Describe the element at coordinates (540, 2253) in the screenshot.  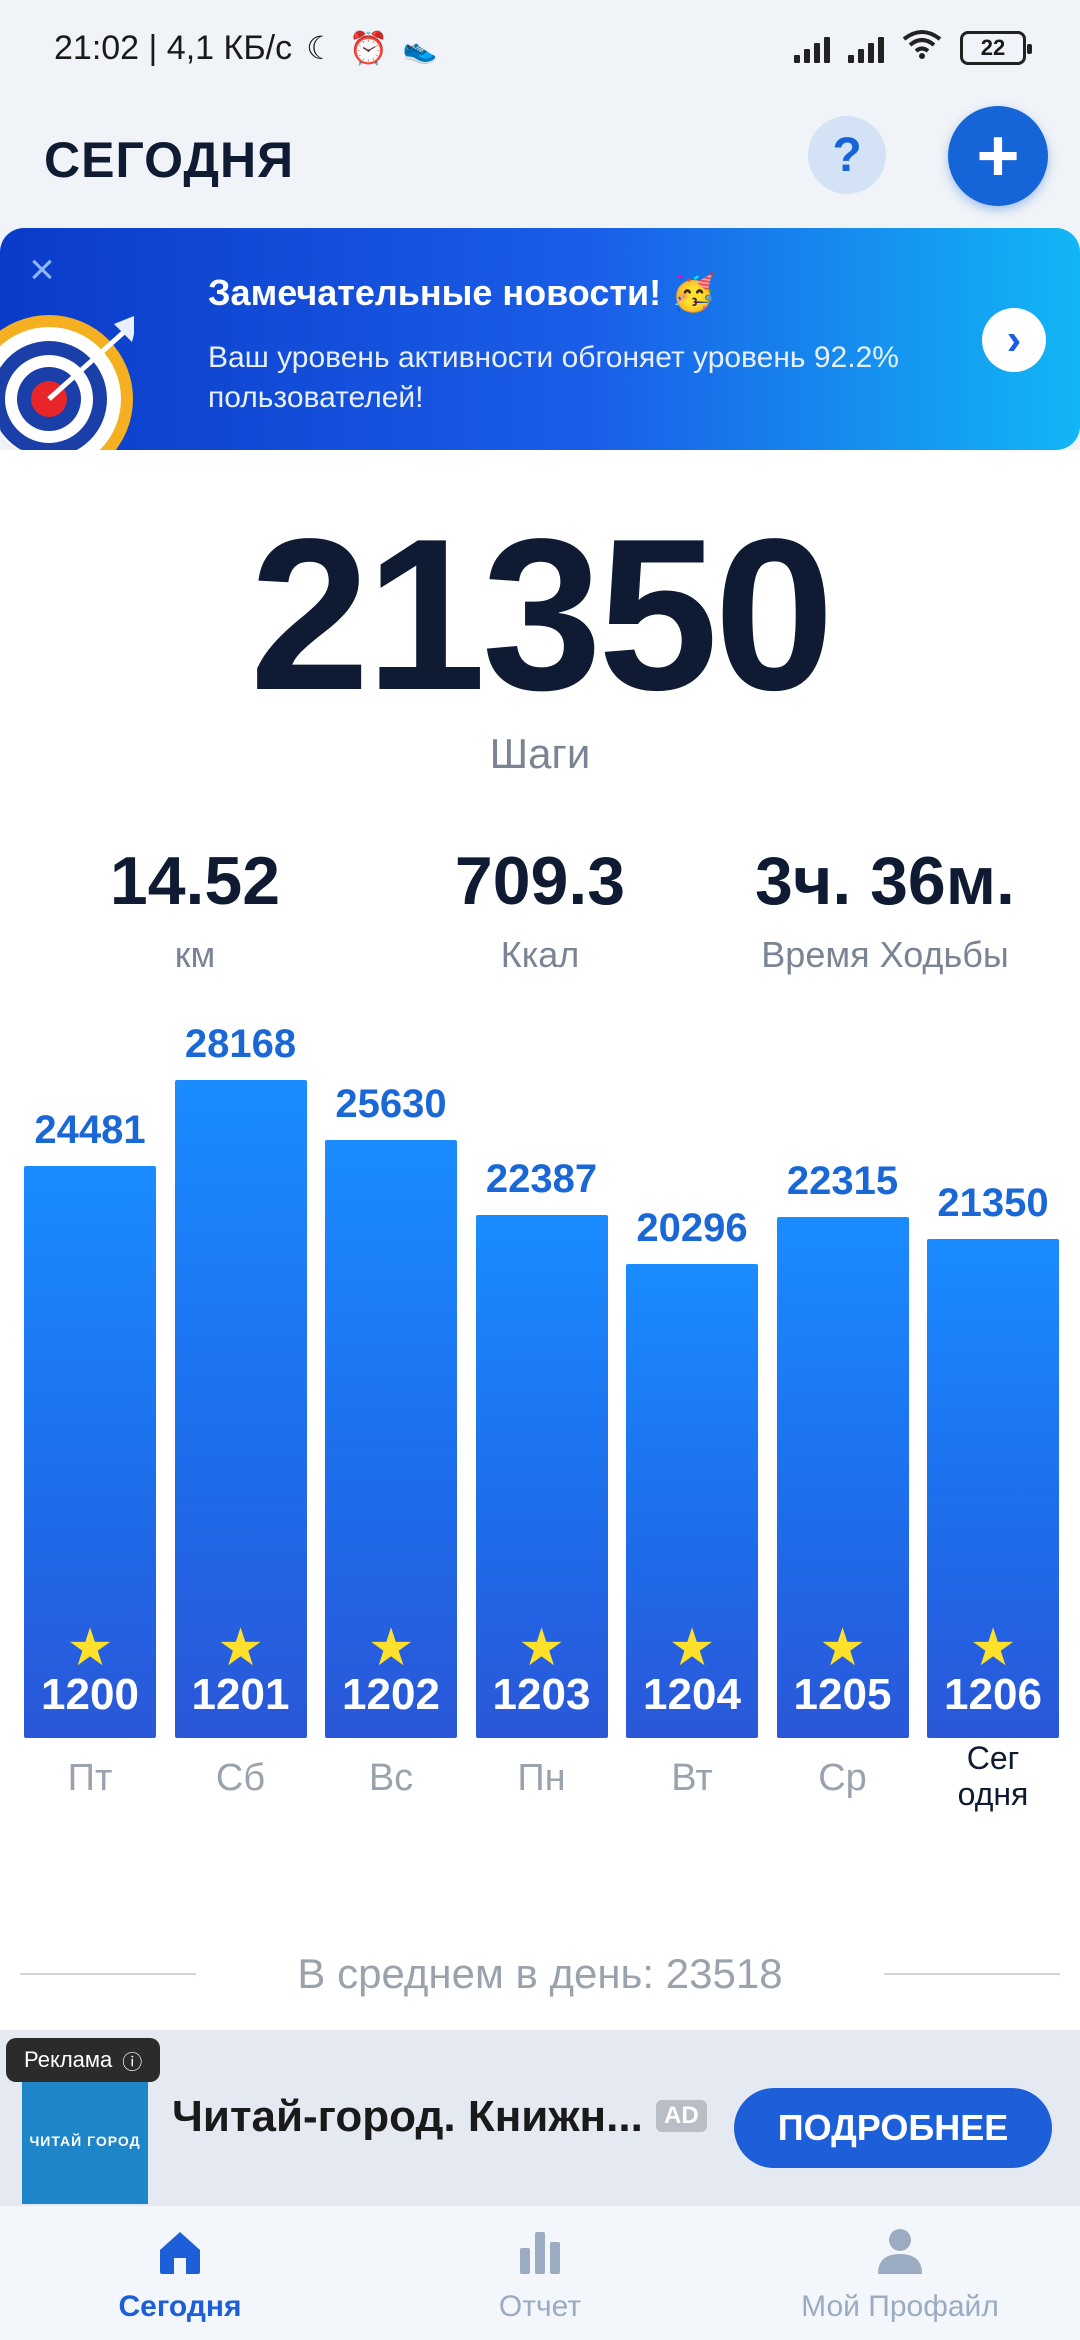
I see `bar-chart-icon` at that location.